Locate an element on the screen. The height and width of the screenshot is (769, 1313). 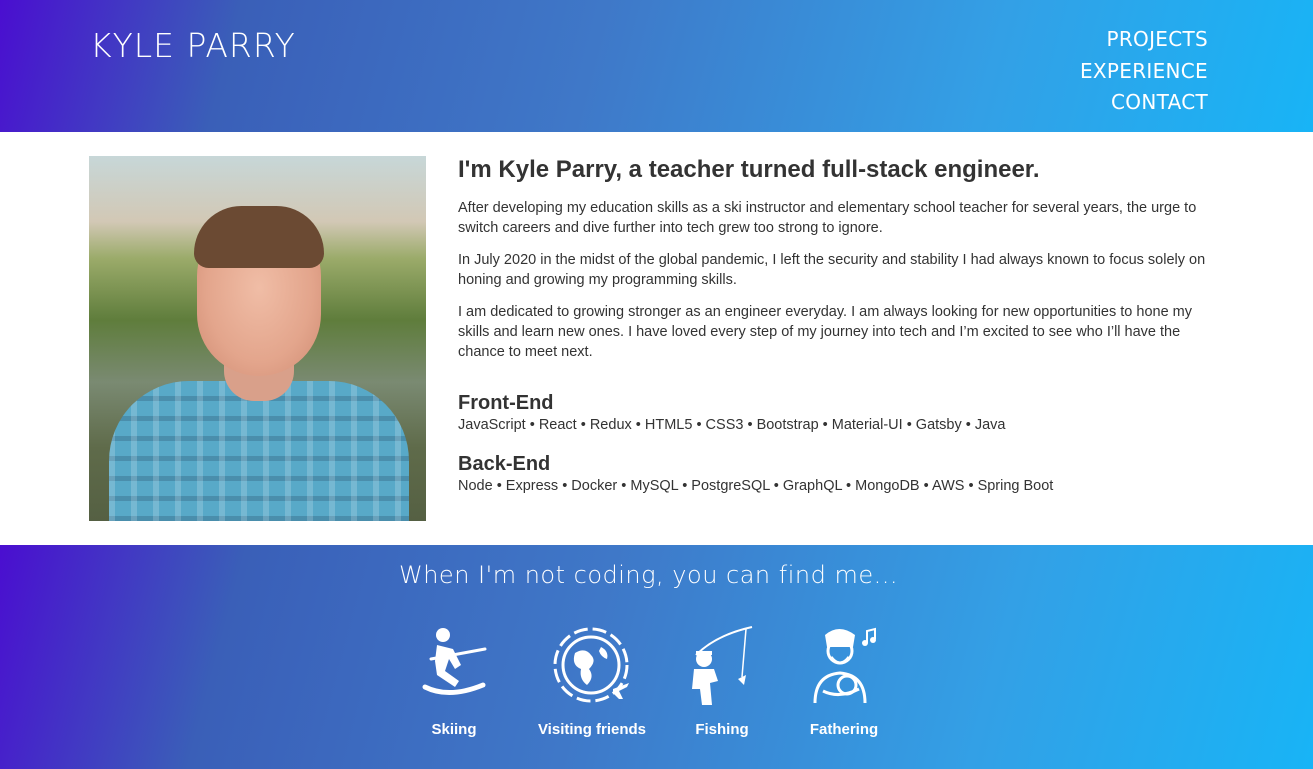
nav-projects: PROJECTS is located at coordinates (1144, 40).